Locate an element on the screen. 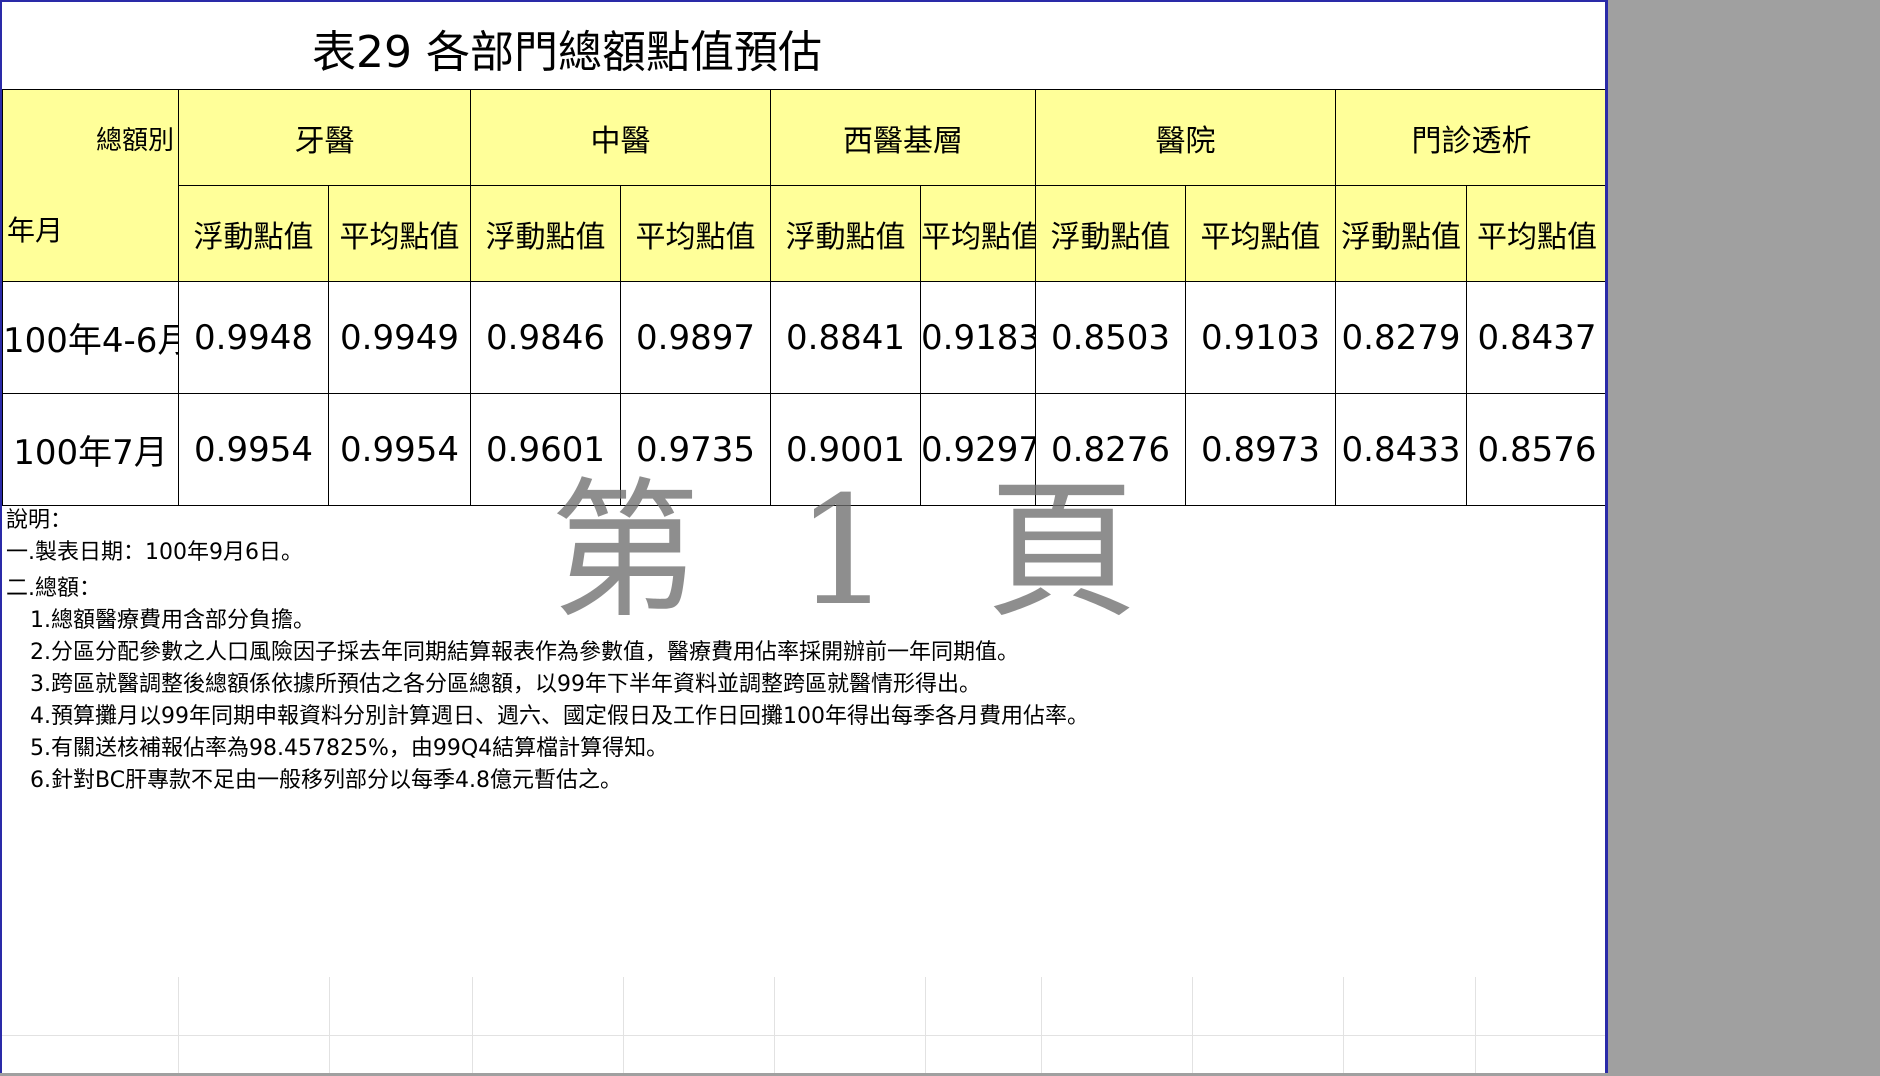  value-cell: 0.9735 is located at coordinates (695, 449).